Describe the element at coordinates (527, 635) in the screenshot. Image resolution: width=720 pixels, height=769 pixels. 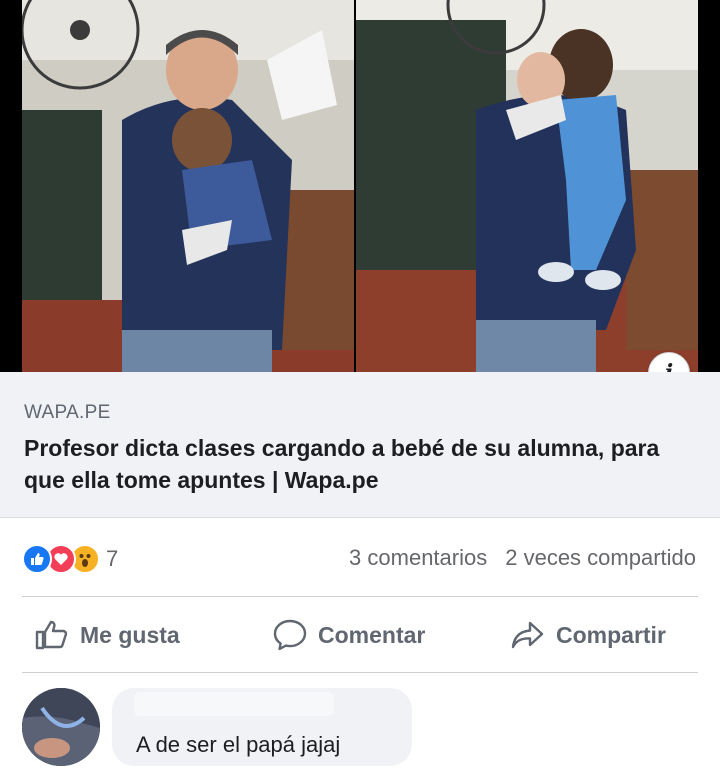
I see `share-arrow-icon` at that location.